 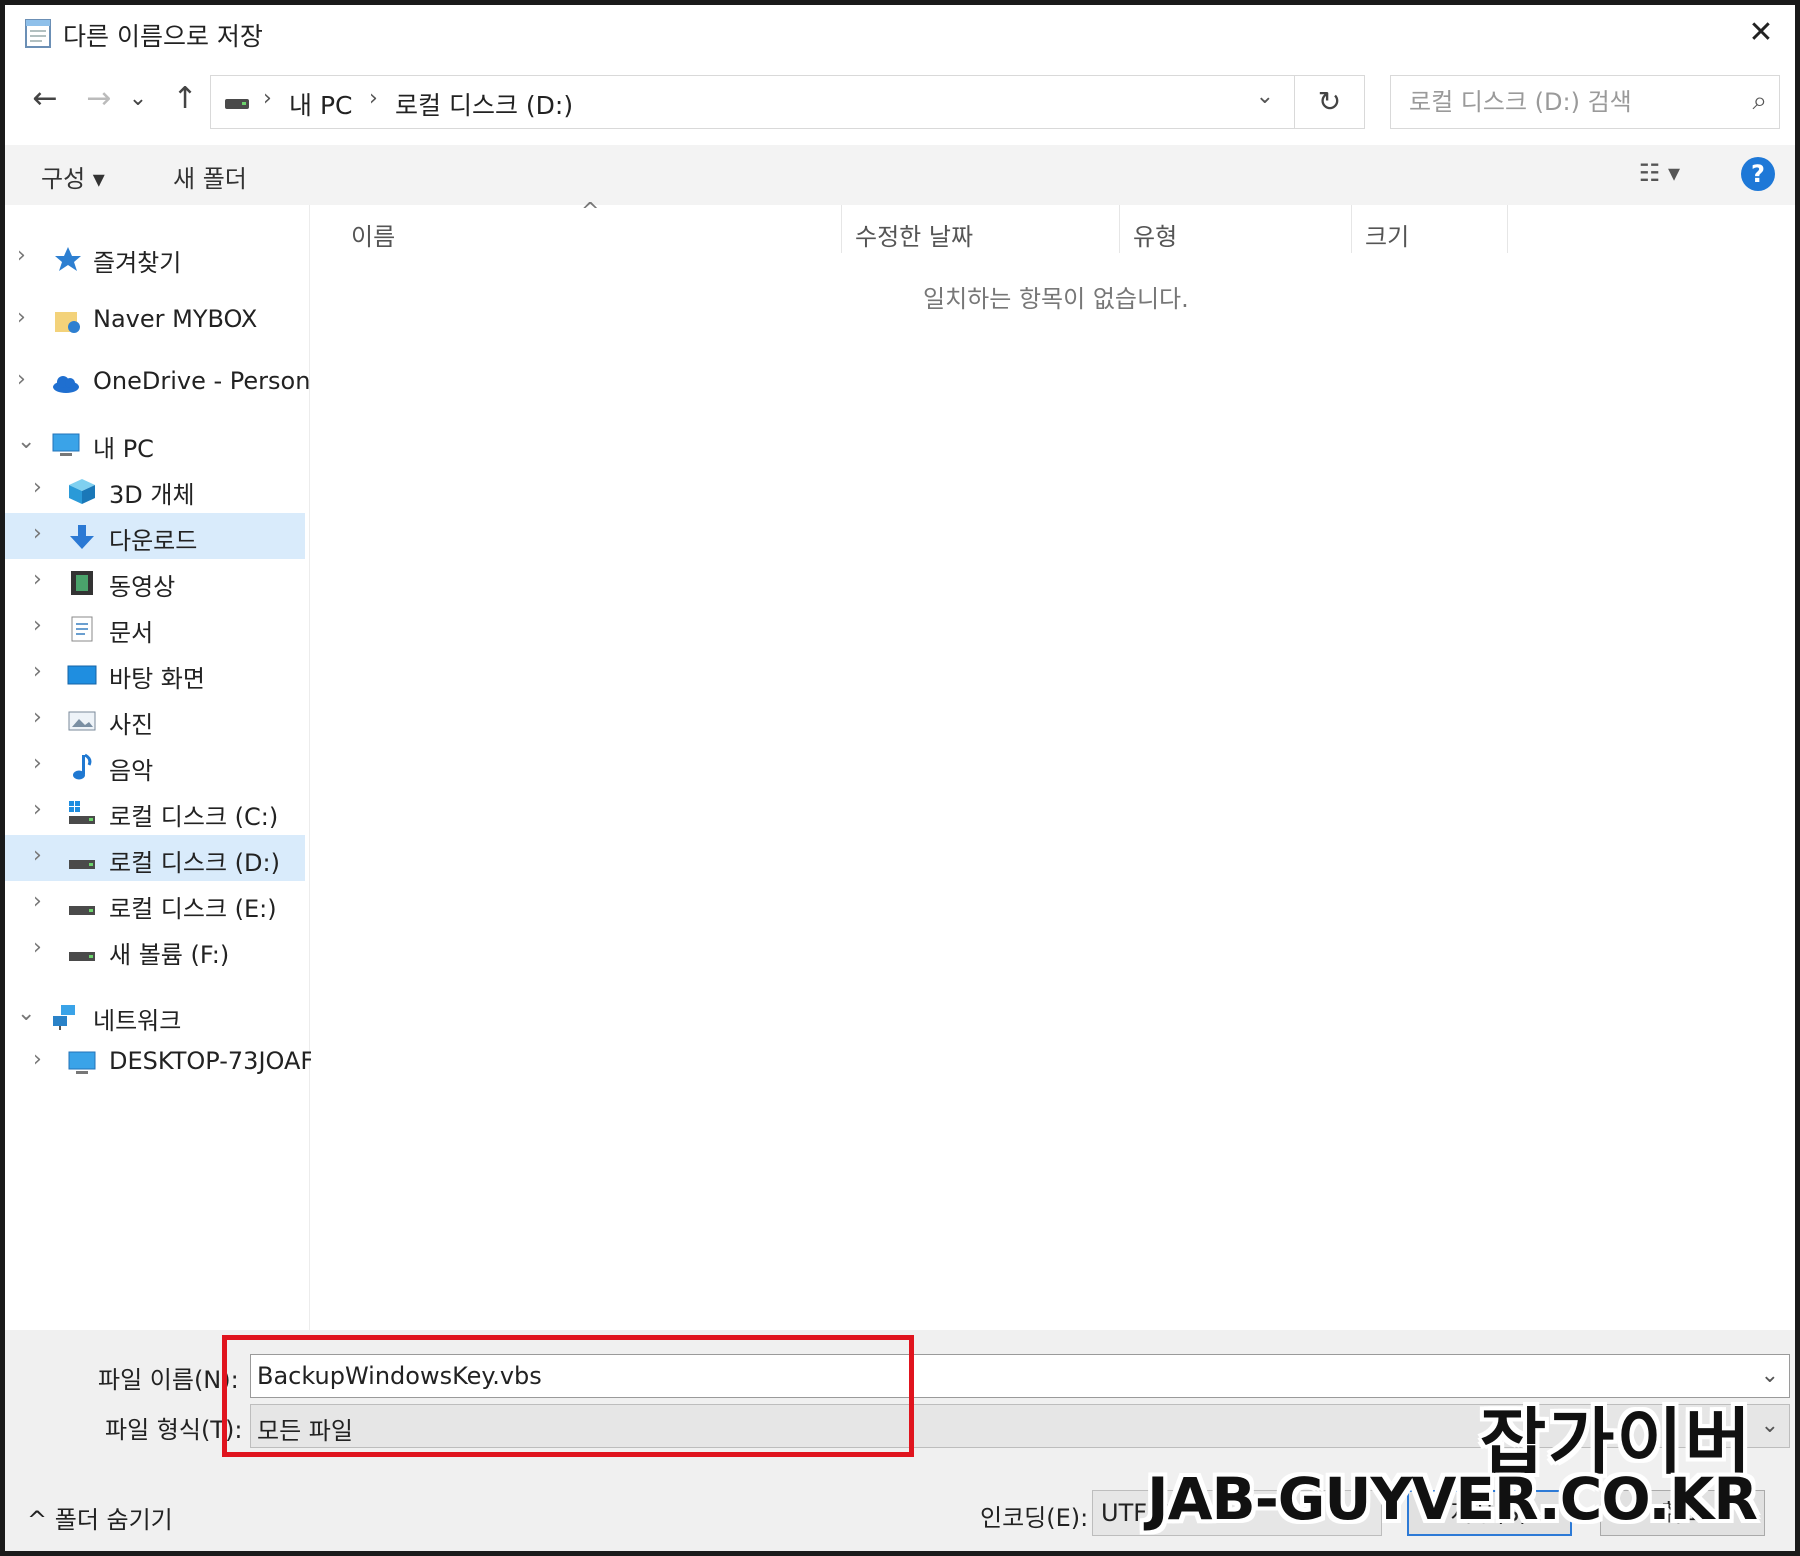 I want to click on star-icon, so click(x=68, y=259).